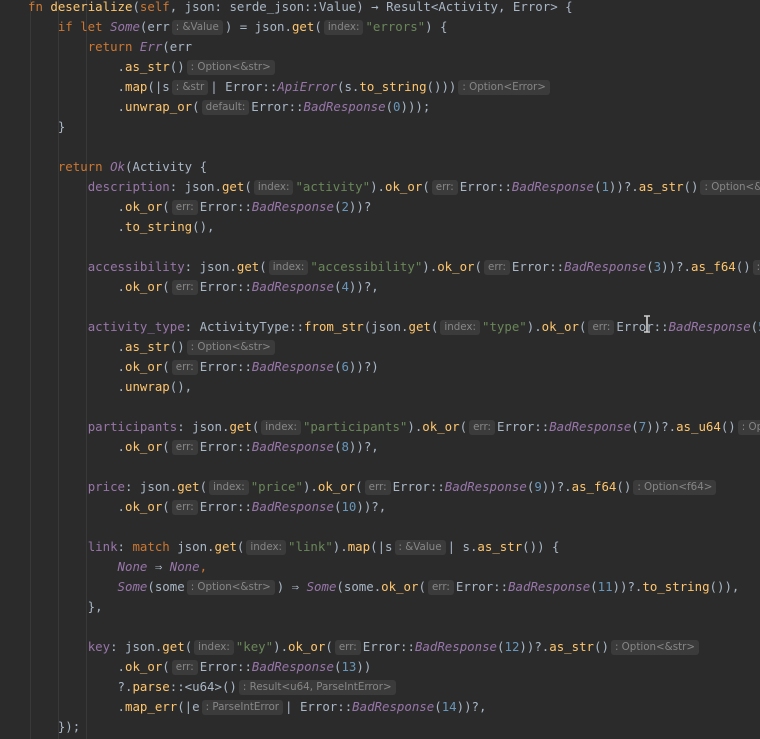 The width and height of the screenshot is (760, 739). Describe the element at coordinates (349, 506) in the screenshot. I see `code-token: 10` at that location.